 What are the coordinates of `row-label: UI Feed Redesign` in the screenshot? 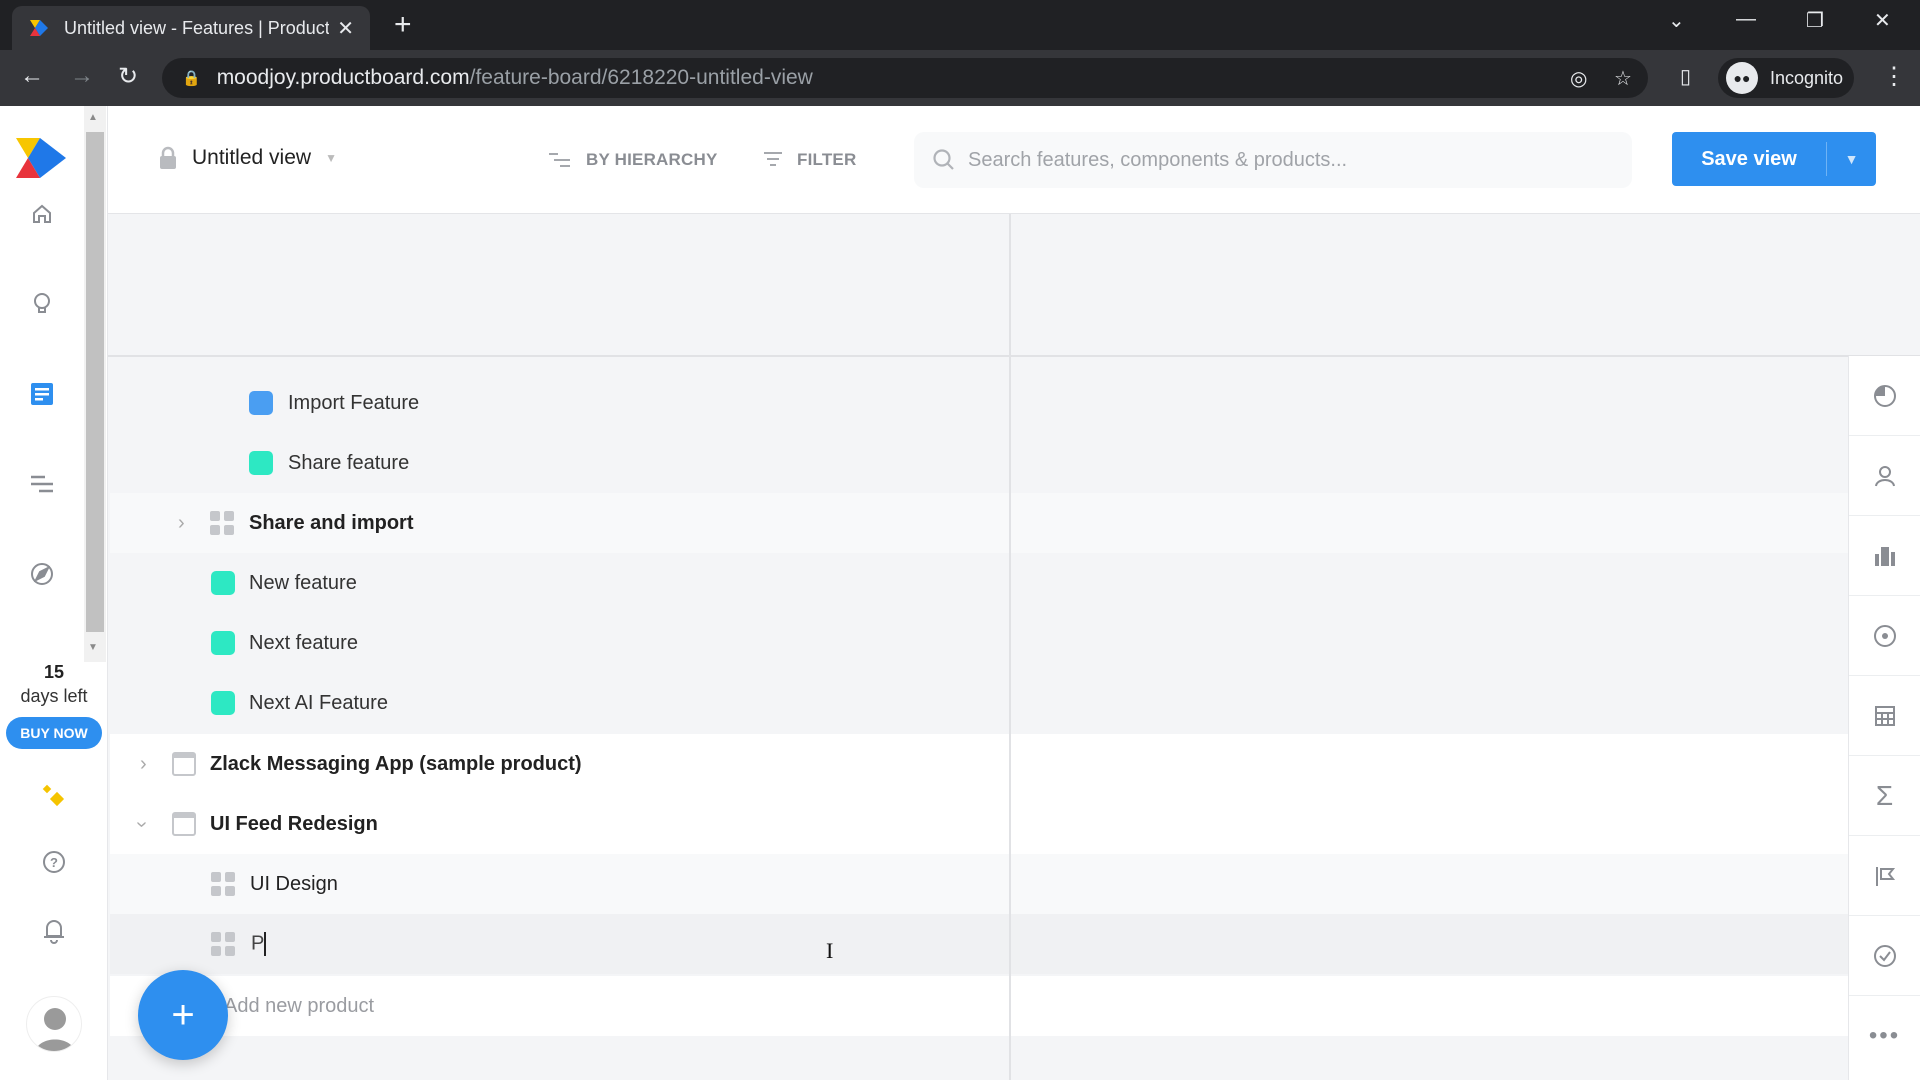 It's located at (294, 824).